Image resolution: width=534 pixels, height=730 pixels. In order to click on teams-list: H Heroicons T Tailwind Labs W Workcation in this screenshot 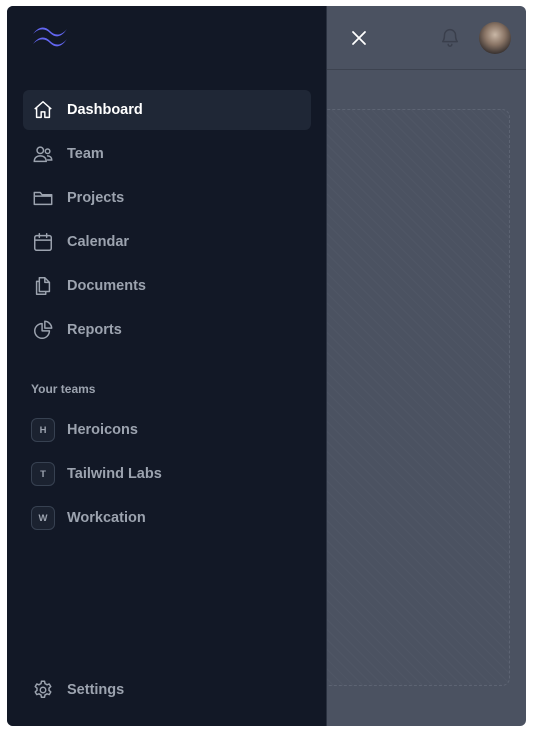, I will do `click(167, 476)`.